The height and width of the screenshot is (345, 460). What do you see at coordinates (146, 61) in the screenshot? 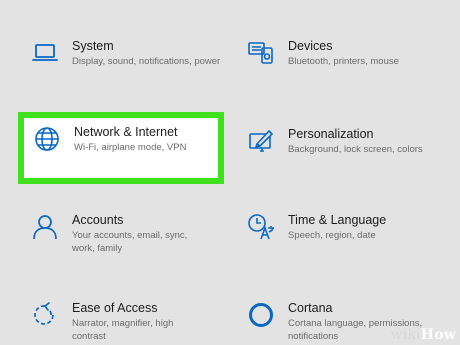
I see `tile-description: Display, sound, notifications, power` at bounding box center [146, 61].